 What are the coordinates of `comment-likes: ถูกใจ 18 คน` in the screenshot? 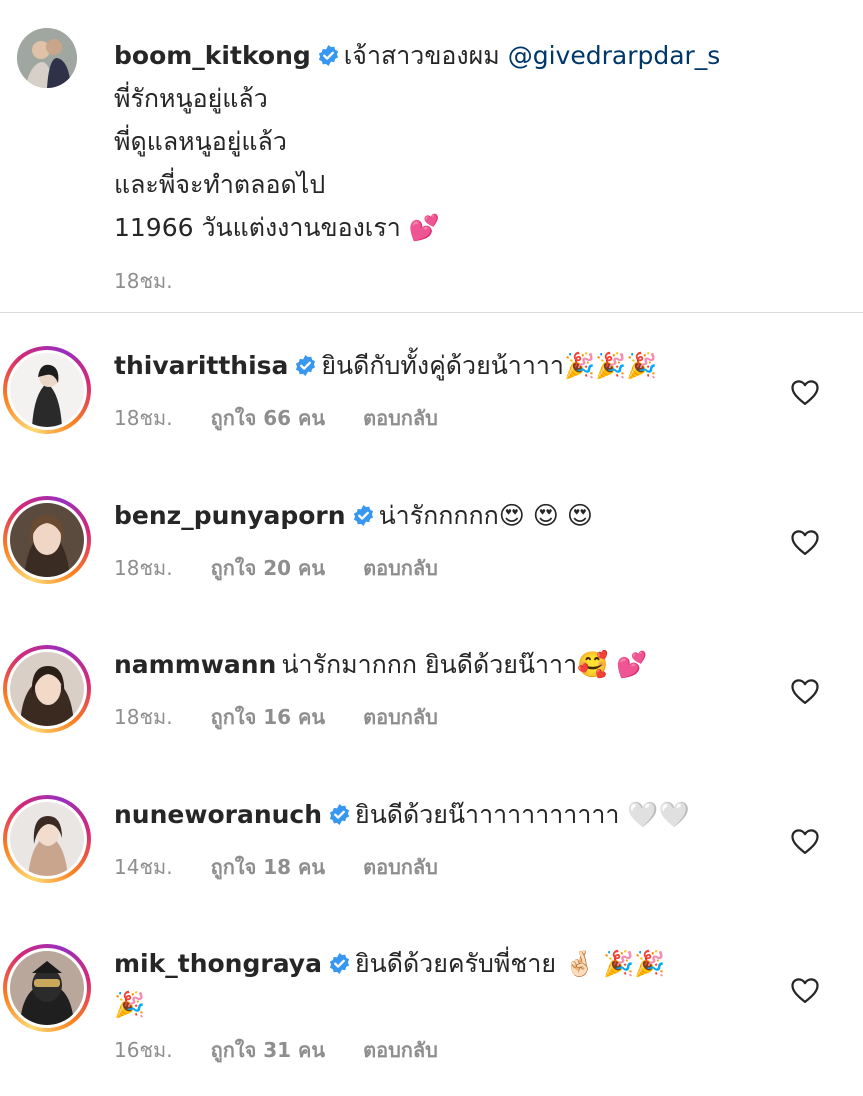 It's located at (268, 867).